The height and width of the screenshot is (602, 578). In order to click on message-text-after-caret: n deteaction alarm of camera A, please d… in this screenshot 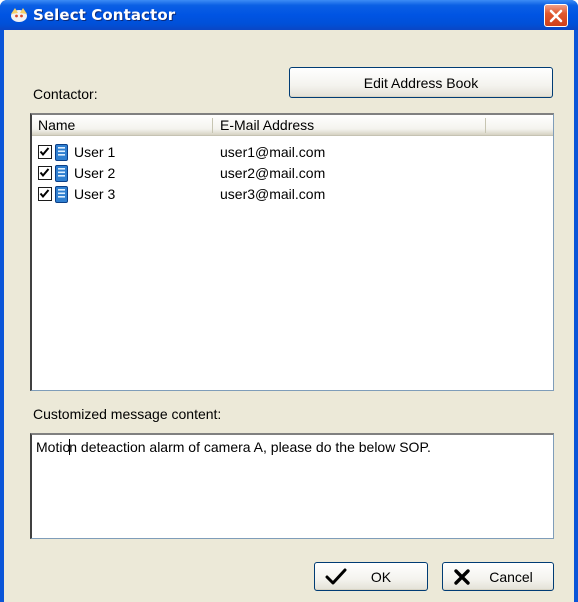, I will do `click(250, 447)`.